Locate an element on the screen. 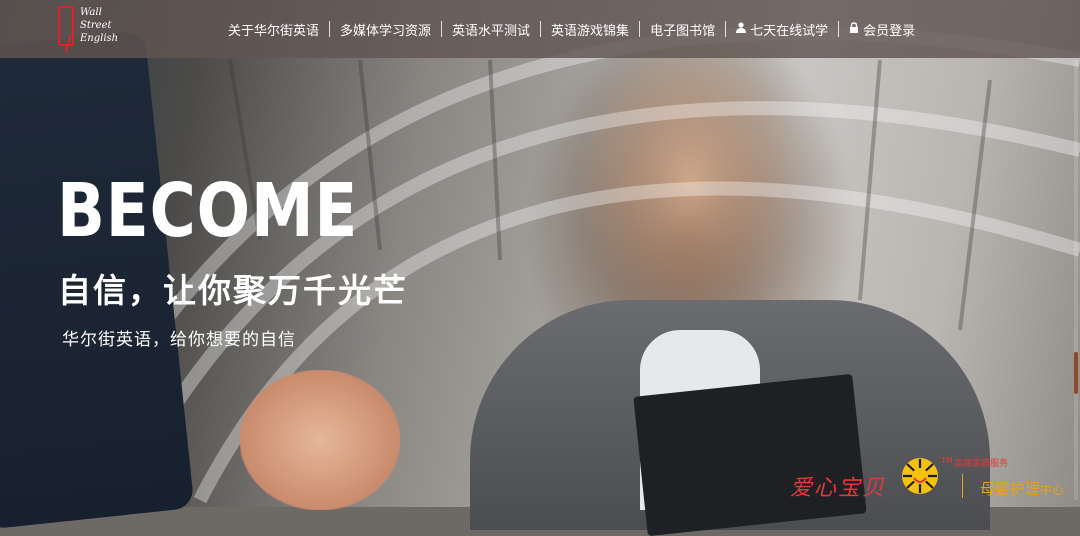 The width and height of the screenshot is (1080, 536). watermark-service: 高端家庭服务 is located at coordinates (981, 464).